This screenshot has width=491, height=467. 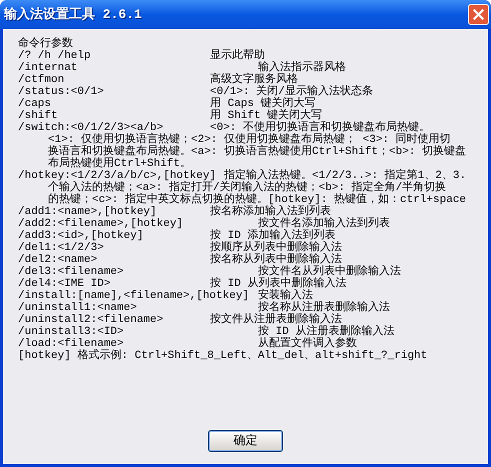 I want to click on description-text: 按文件名从列表中删除输入法, so click(x=329, y=272).